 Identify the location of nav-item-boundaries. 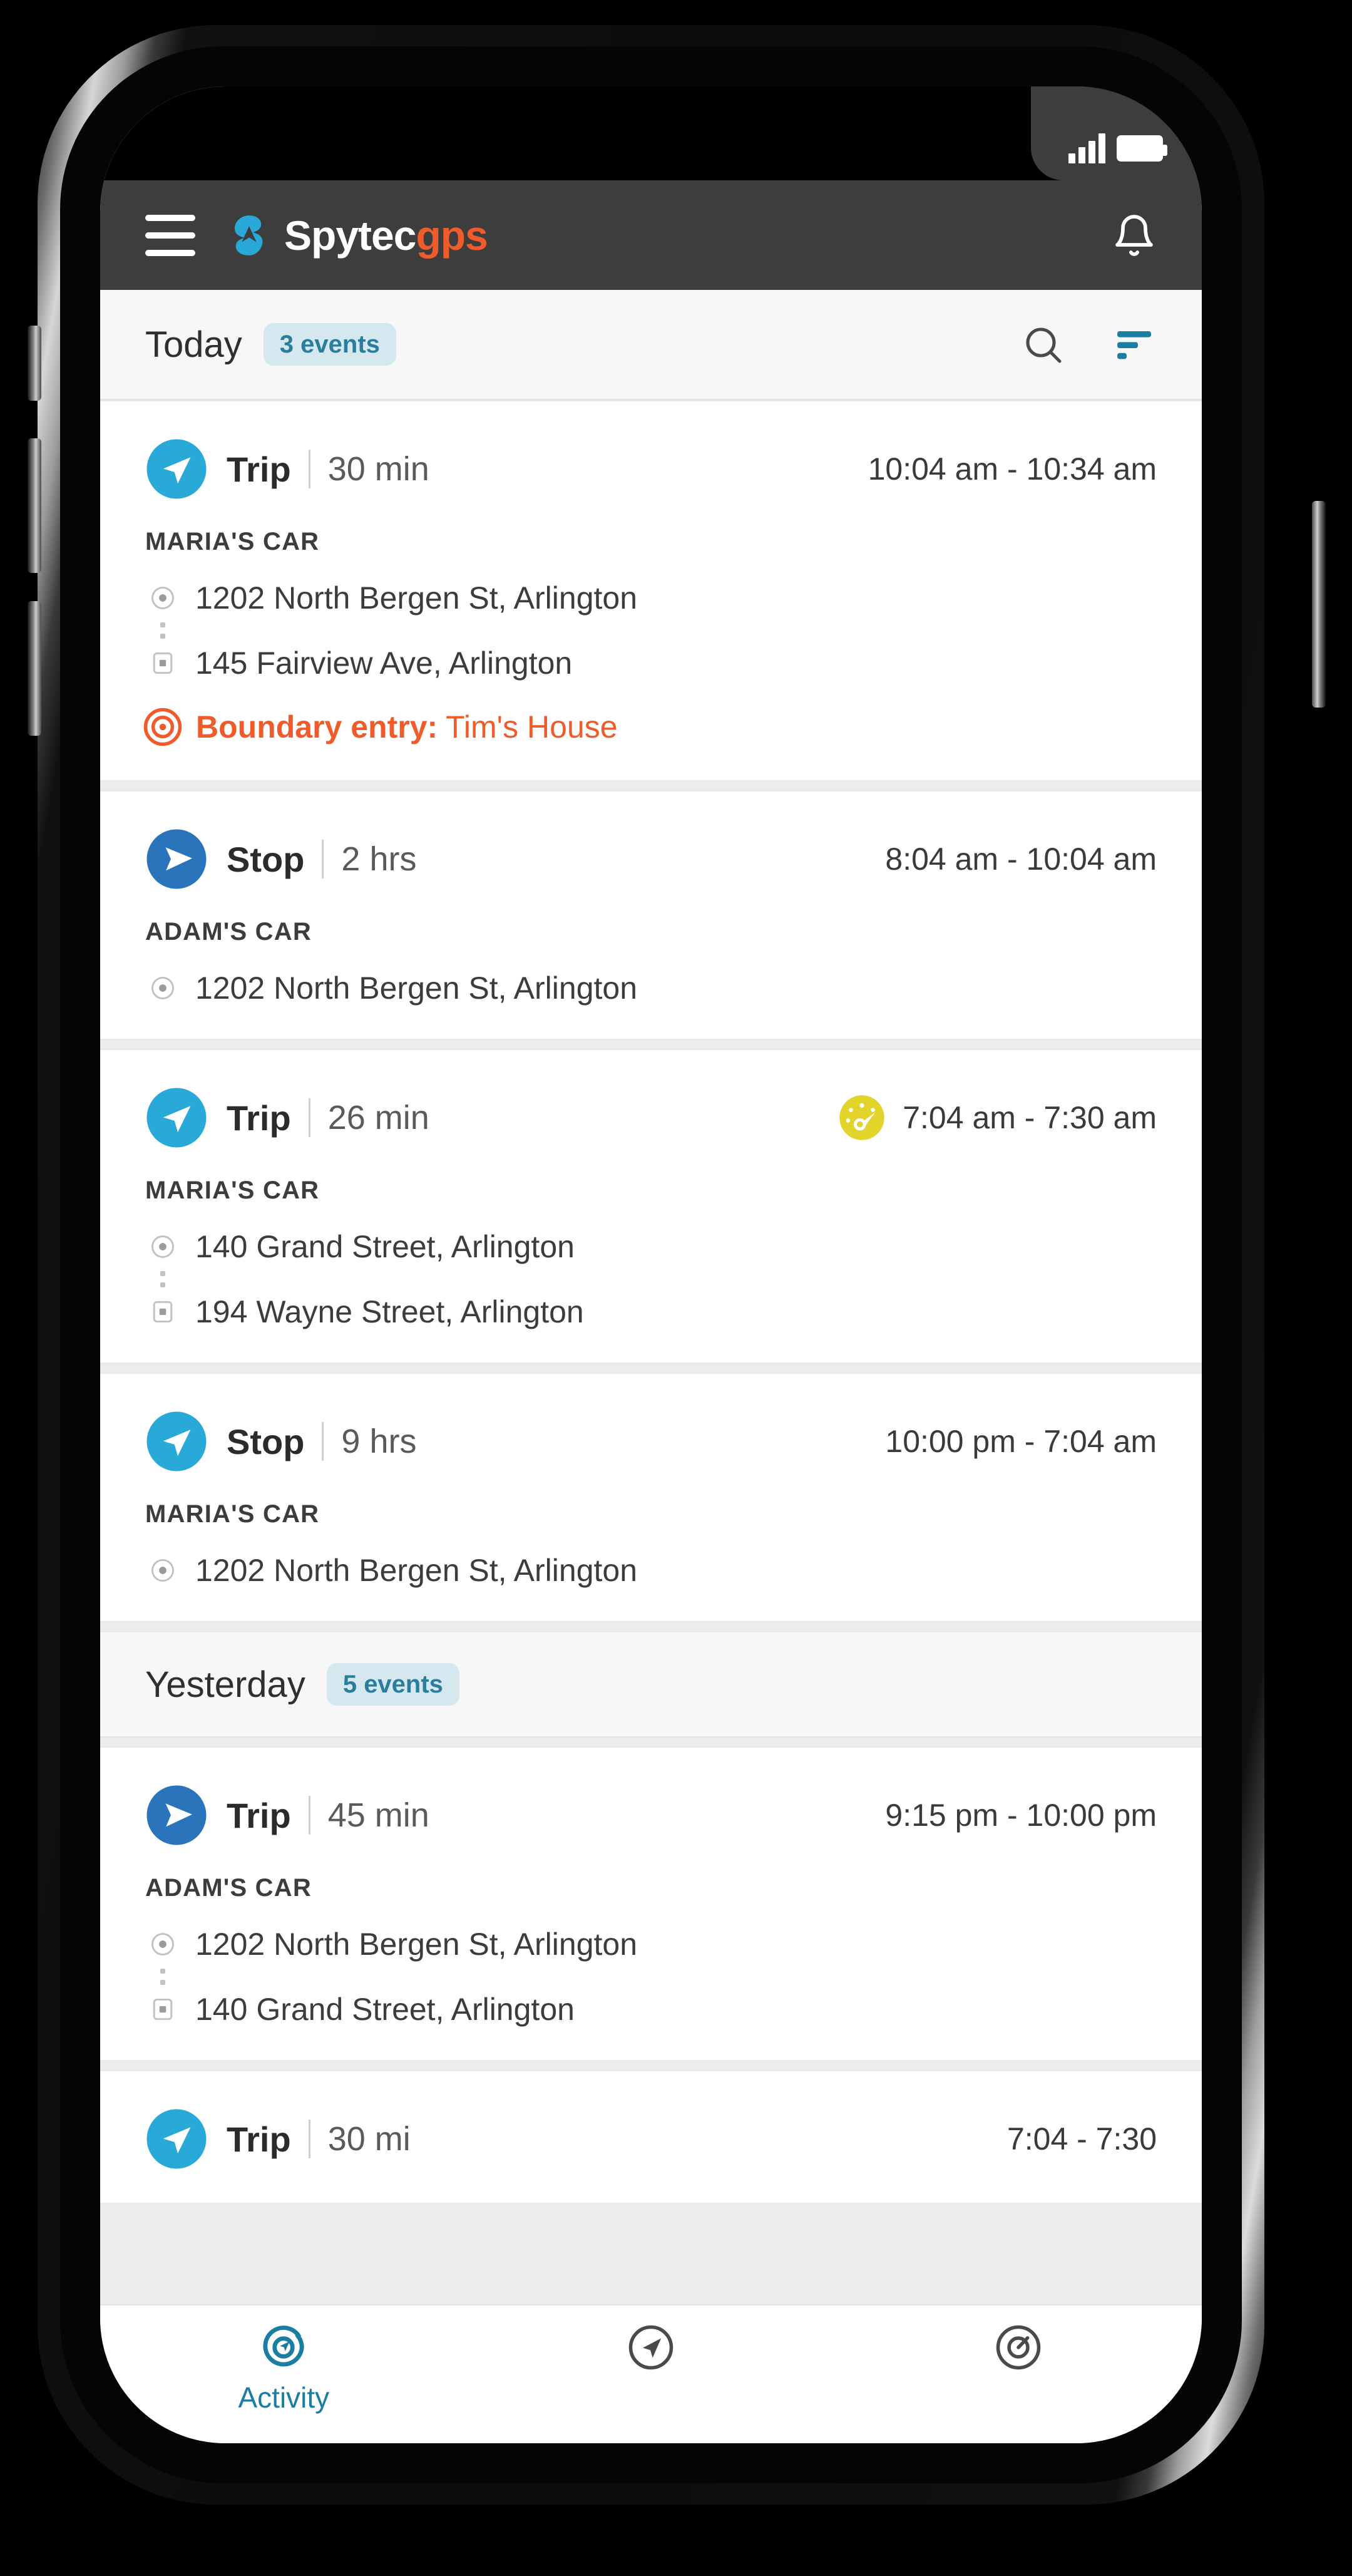
(1018, 2347).